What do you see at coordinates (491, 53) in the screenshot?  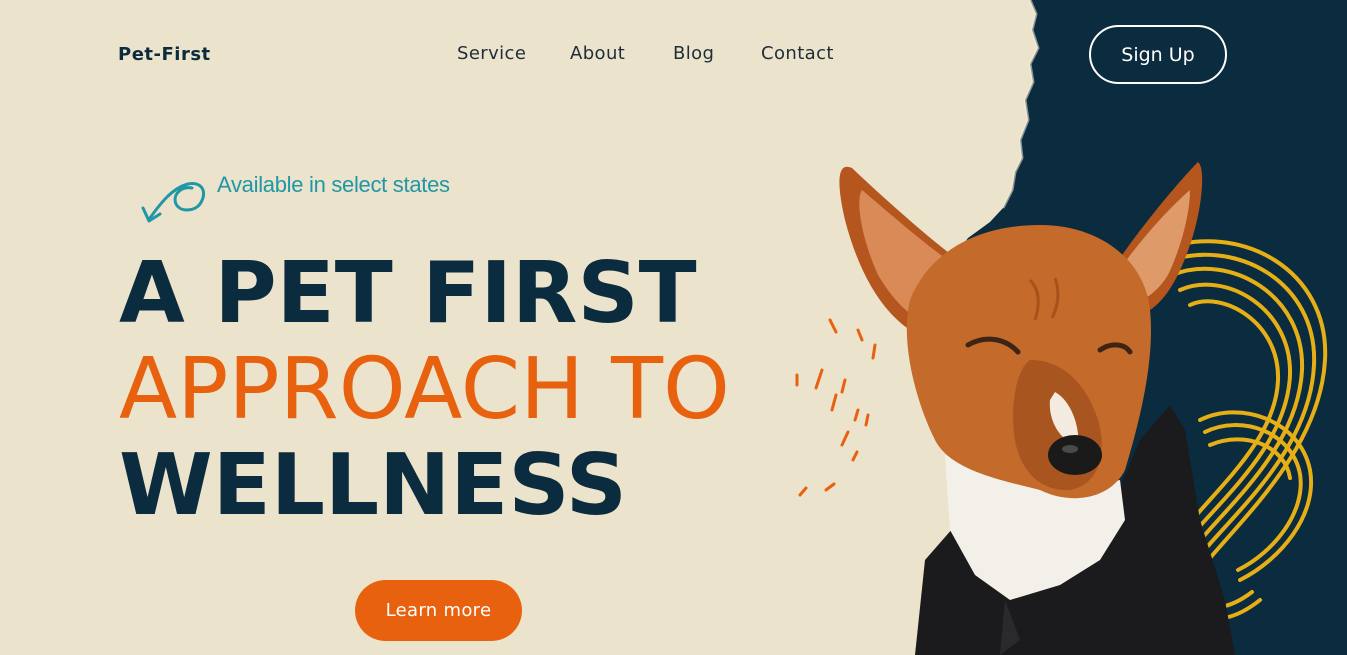 I see `nav-item-service: Service` at bounding box center [491, 53].